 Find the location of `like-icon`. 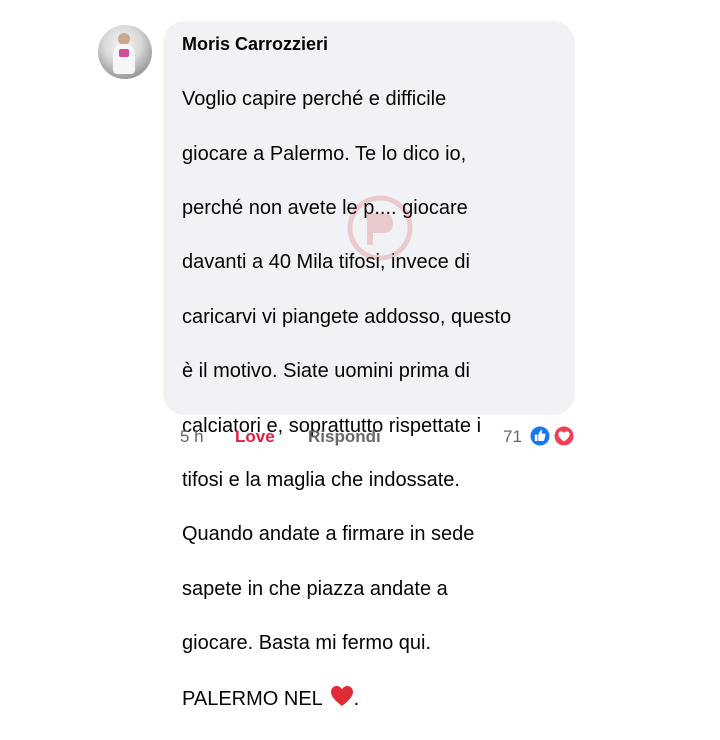

like-icon is located at coordinates (540, 436).